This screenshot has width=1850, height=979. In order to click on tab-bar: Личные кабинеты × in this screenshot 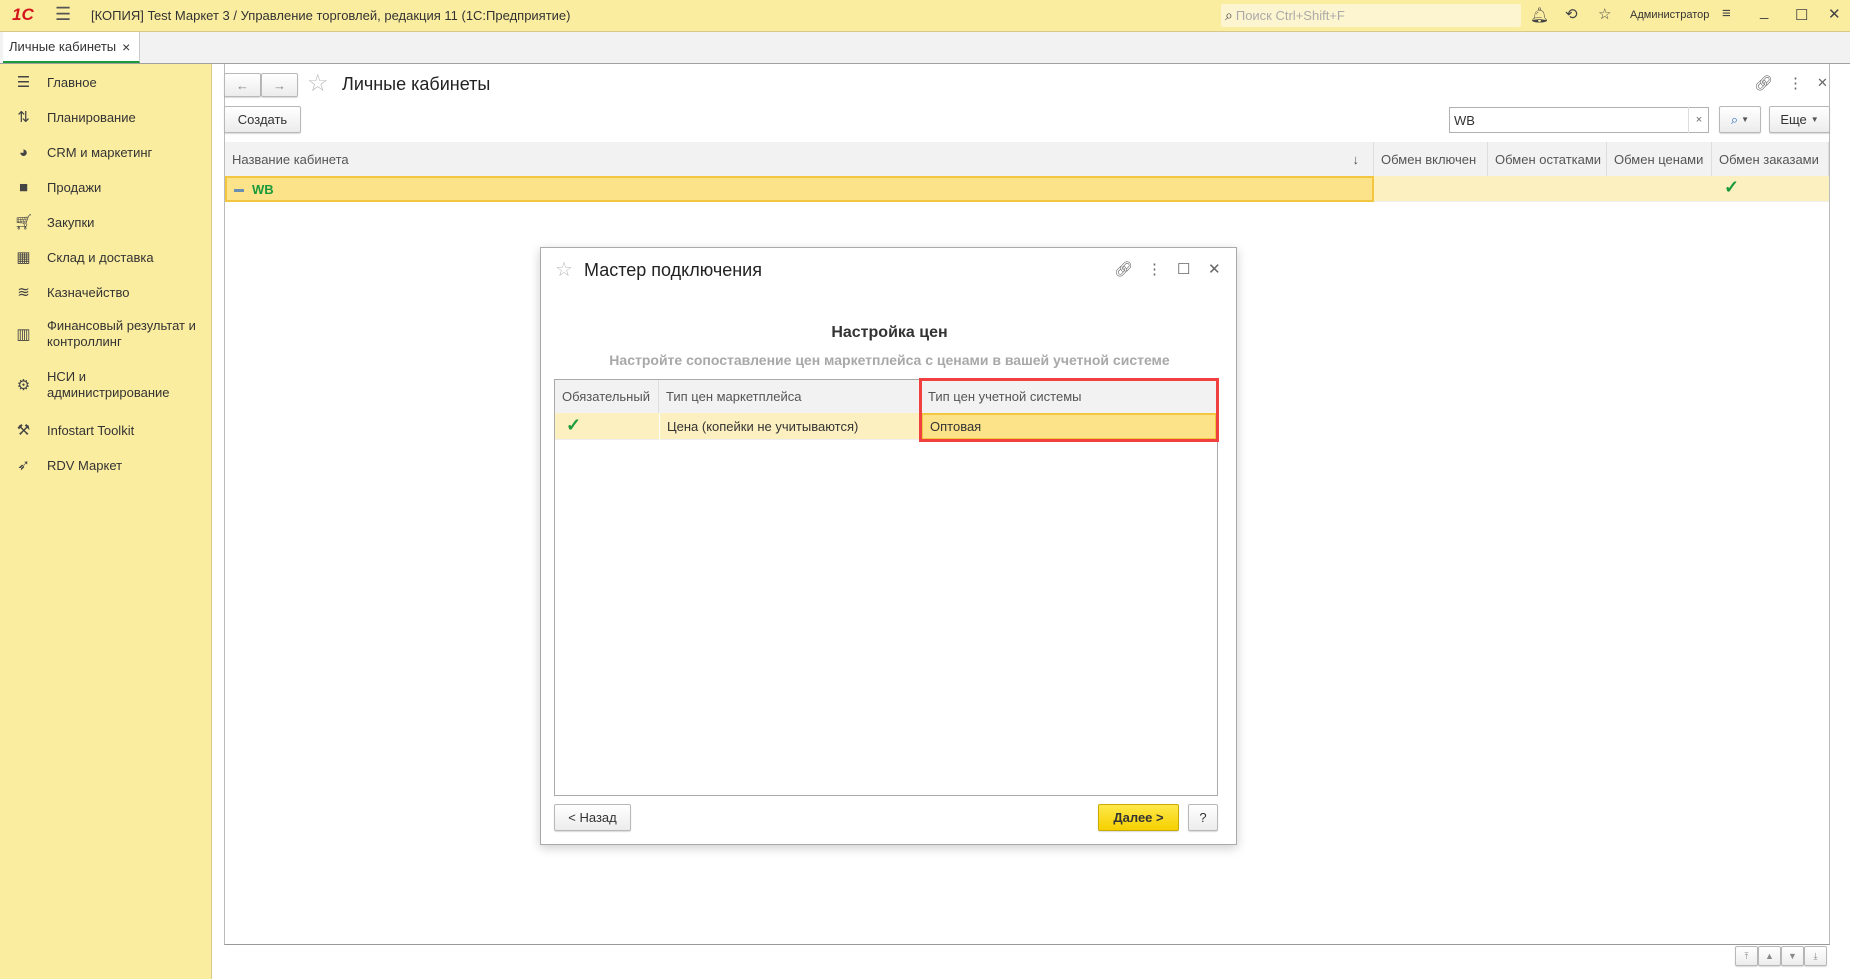, I will do `click(925, 48)`.